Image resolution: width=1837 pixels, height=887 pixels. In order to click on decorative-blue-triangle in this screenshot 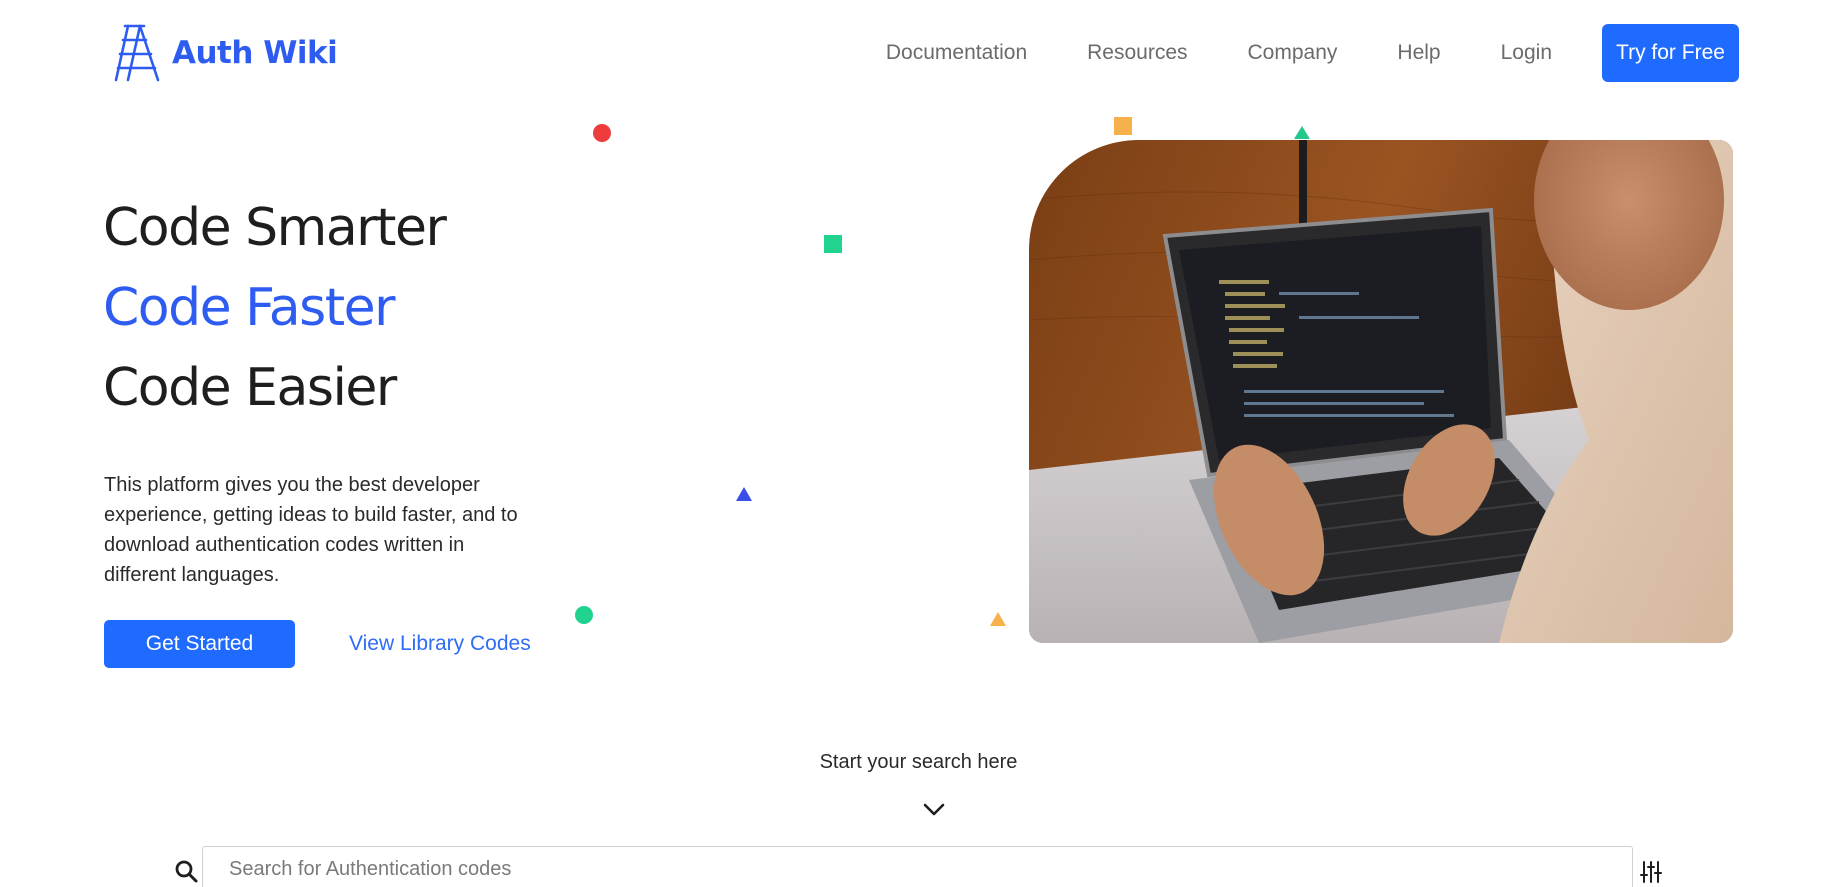, I will do `click(744, 494)`.